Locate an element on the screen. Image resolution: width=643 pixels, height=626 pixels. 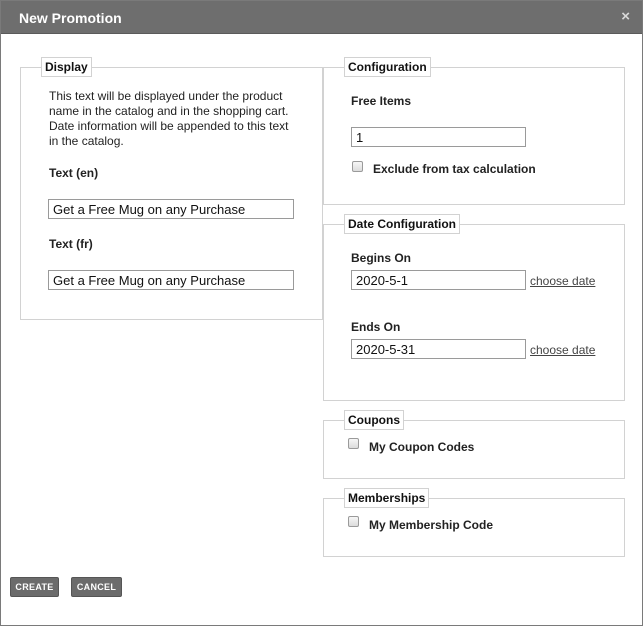
text-en-label: Text (en) is located at coordinates (74, 173).